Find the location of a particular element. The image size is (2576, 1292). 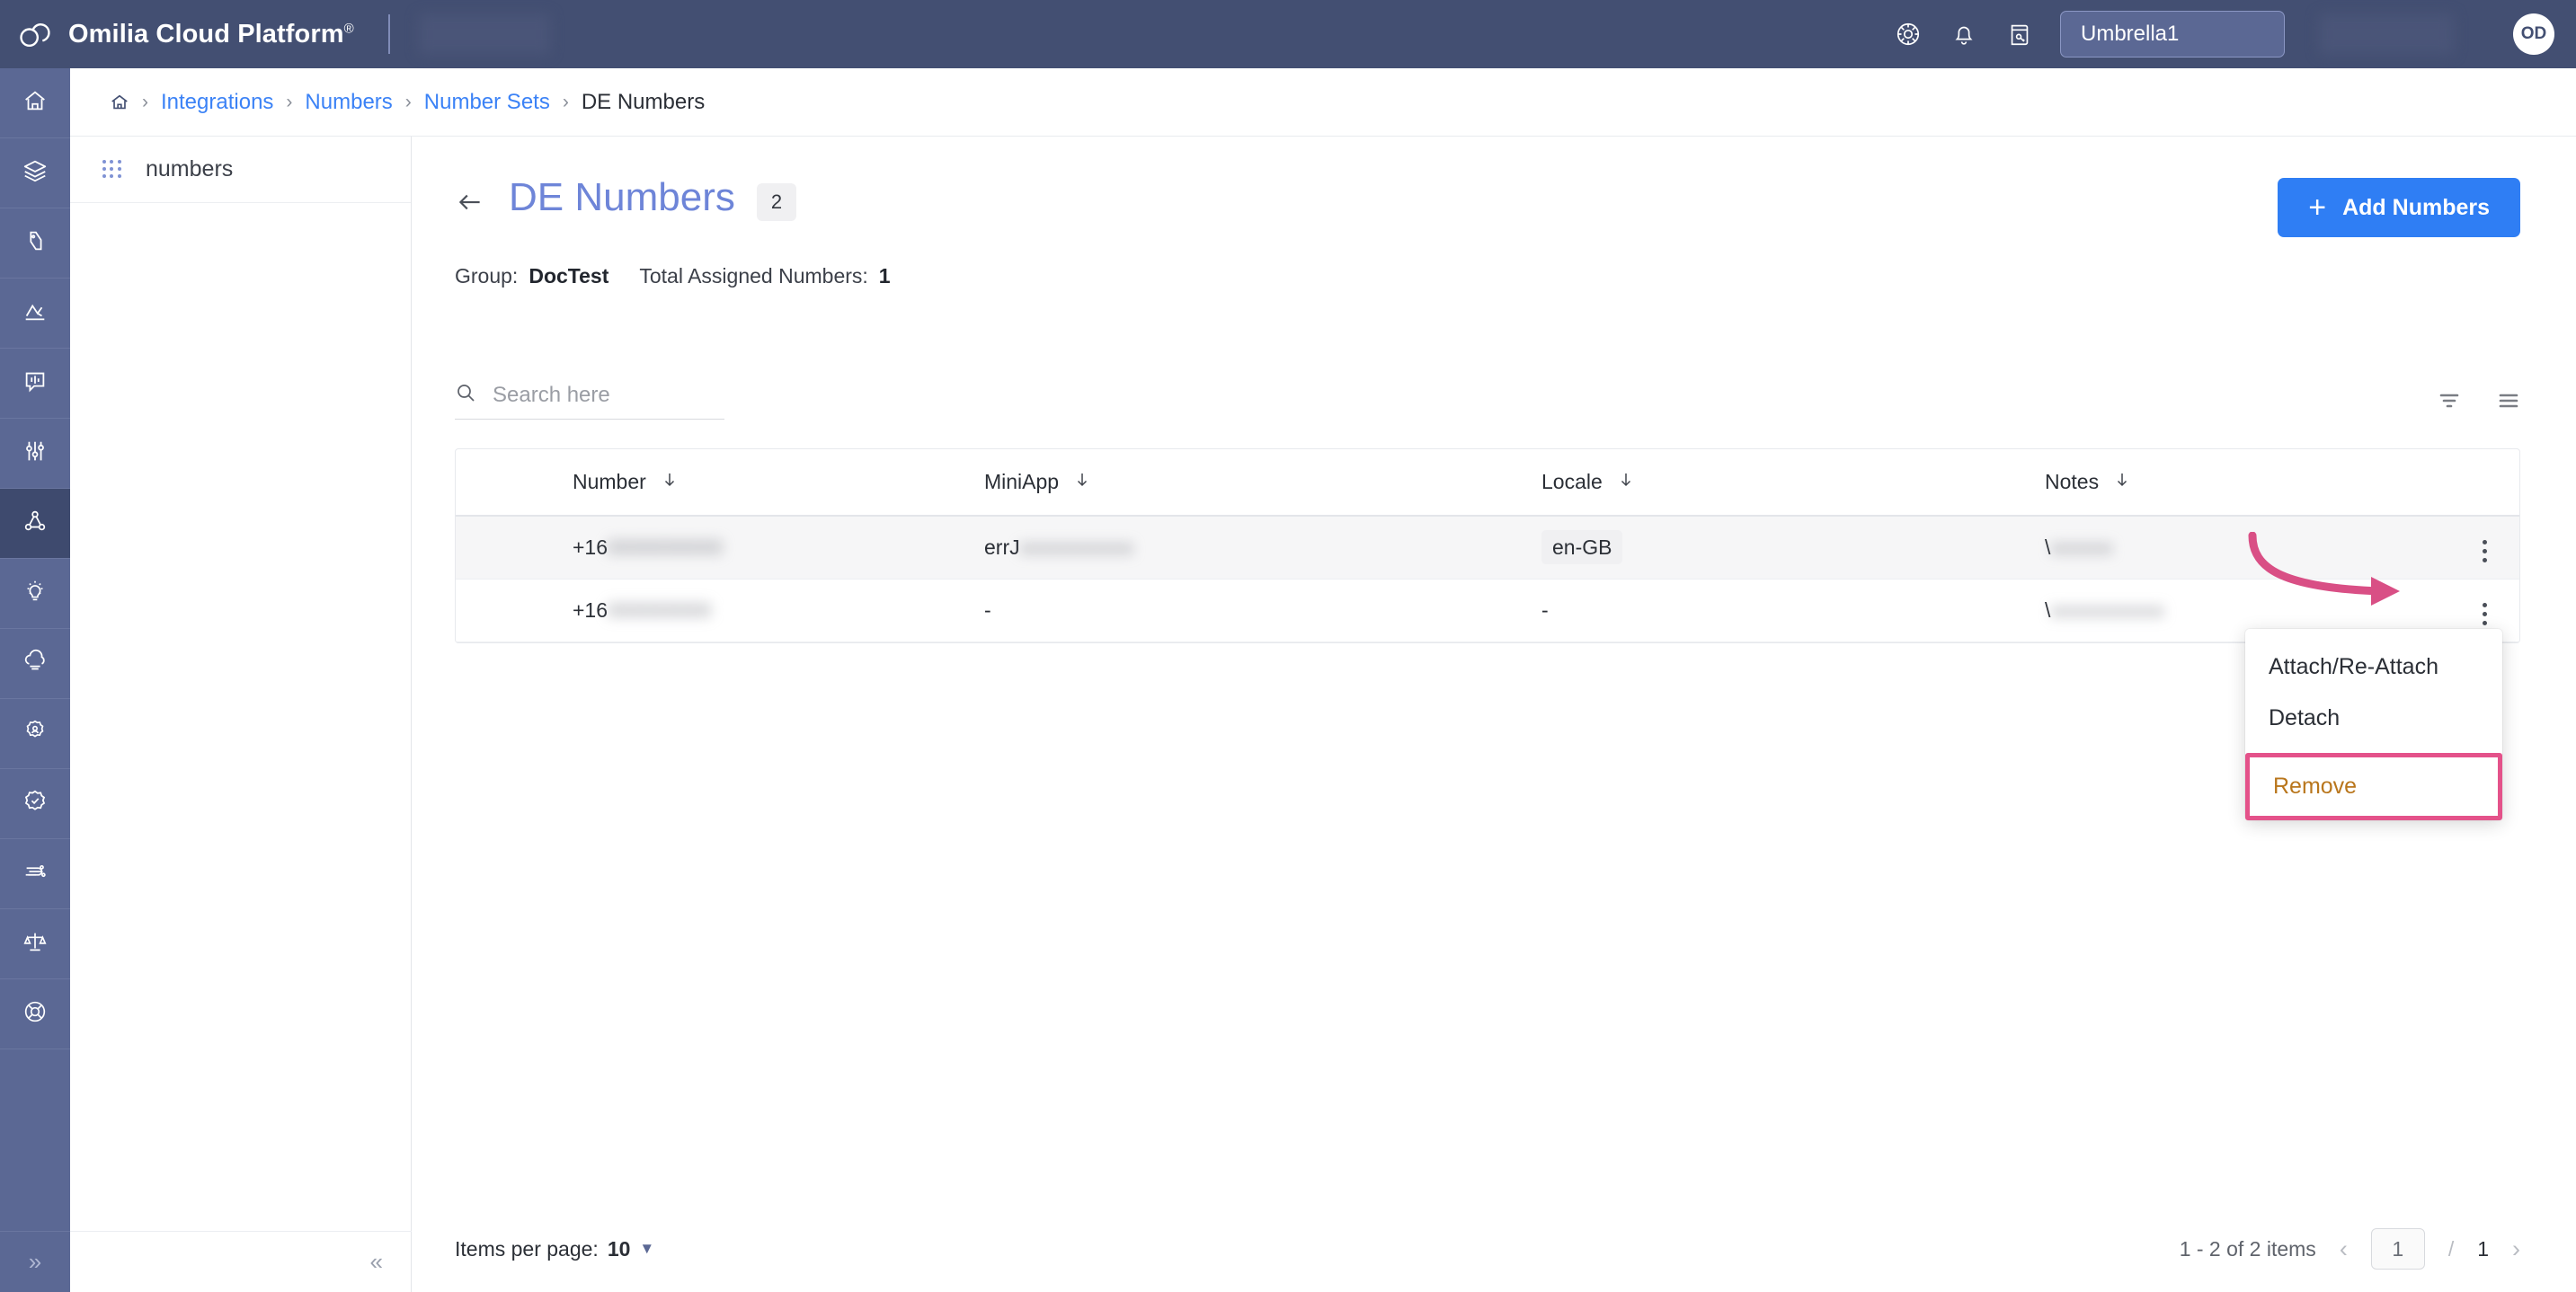

plus-icon: + is located at coordinates (2317, 207).